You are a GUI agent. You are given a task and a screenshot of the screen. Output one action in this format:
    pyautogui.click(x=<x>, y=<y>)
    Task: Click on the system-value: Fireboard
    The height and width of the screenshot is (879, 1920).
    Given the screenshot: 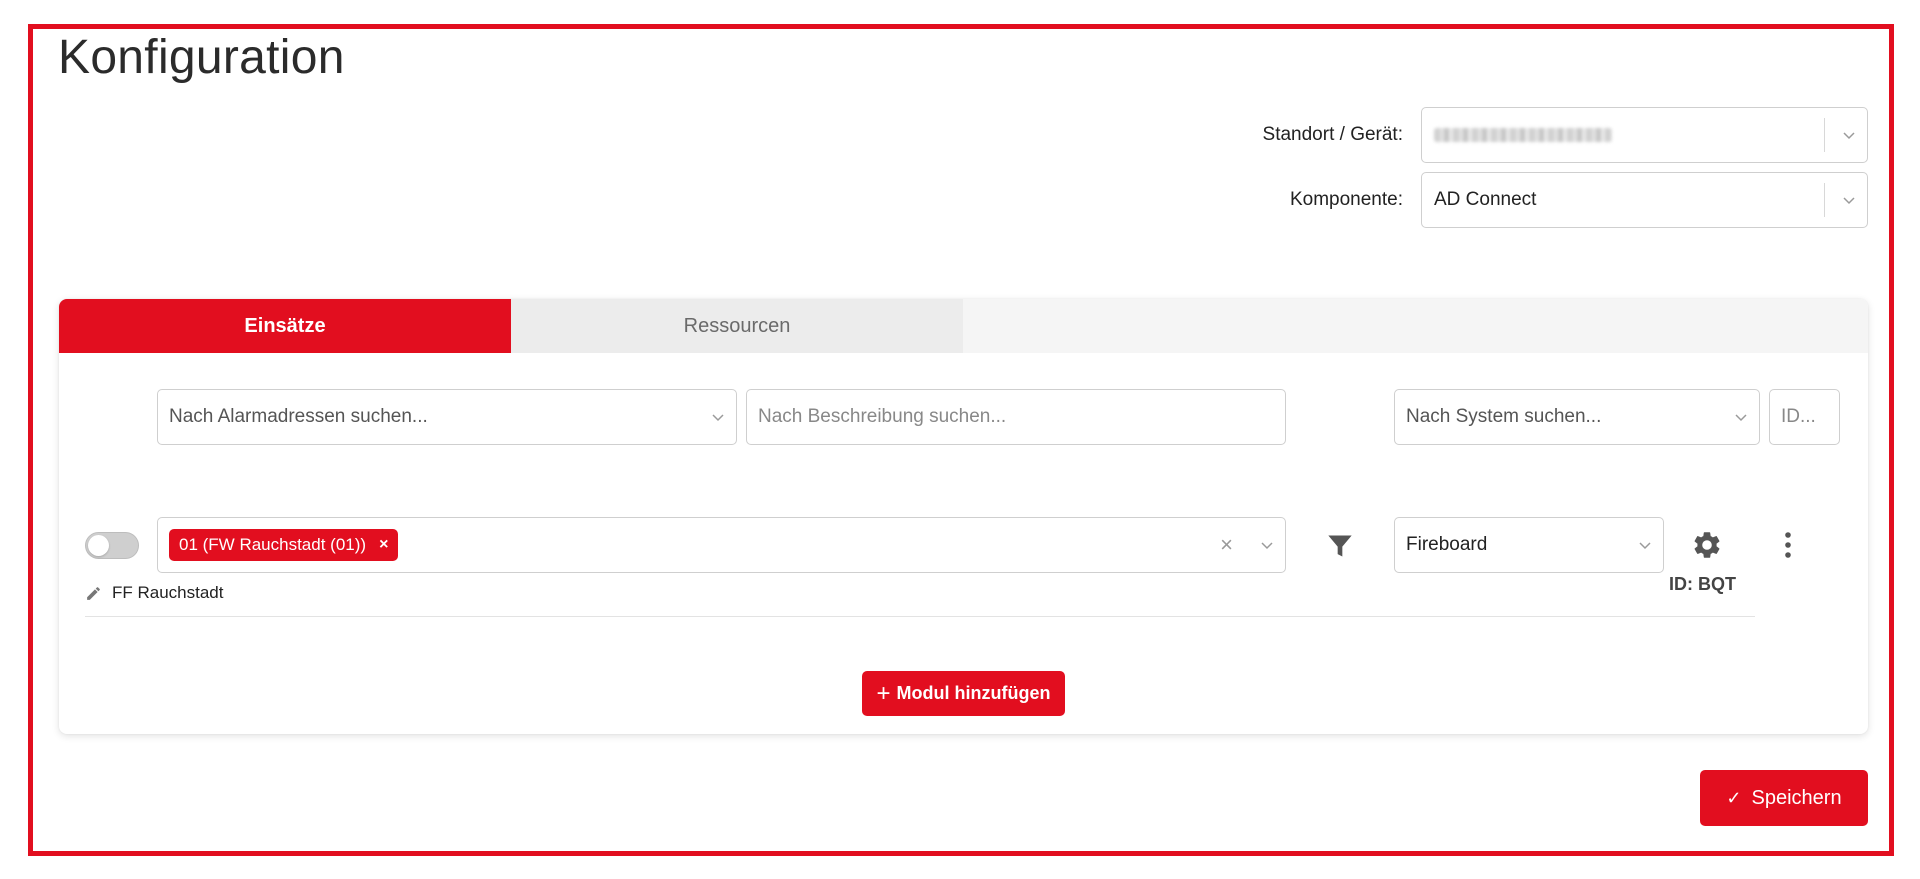 What is the action you would take?
    pyautogui.click(x=1447, y=544)
    